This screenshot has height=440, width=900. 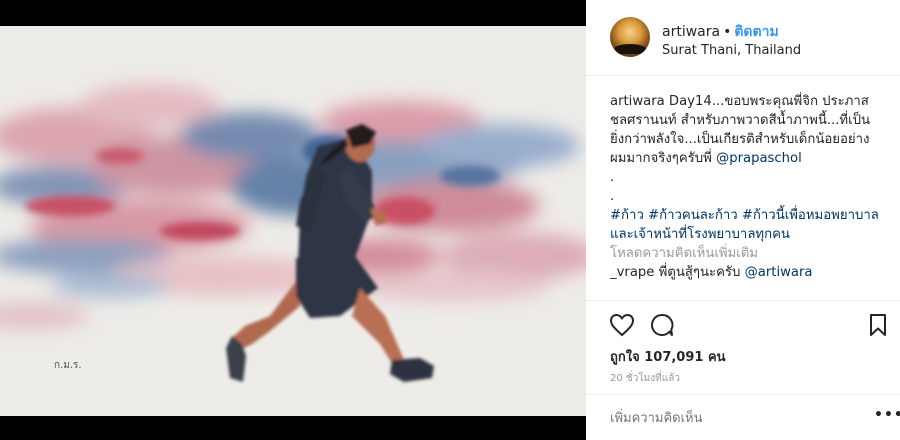 What do you see at coordinates (779, 272) in the screenshot?
I see `comment-mention: @artiwara` at bounding box center [779, 272].